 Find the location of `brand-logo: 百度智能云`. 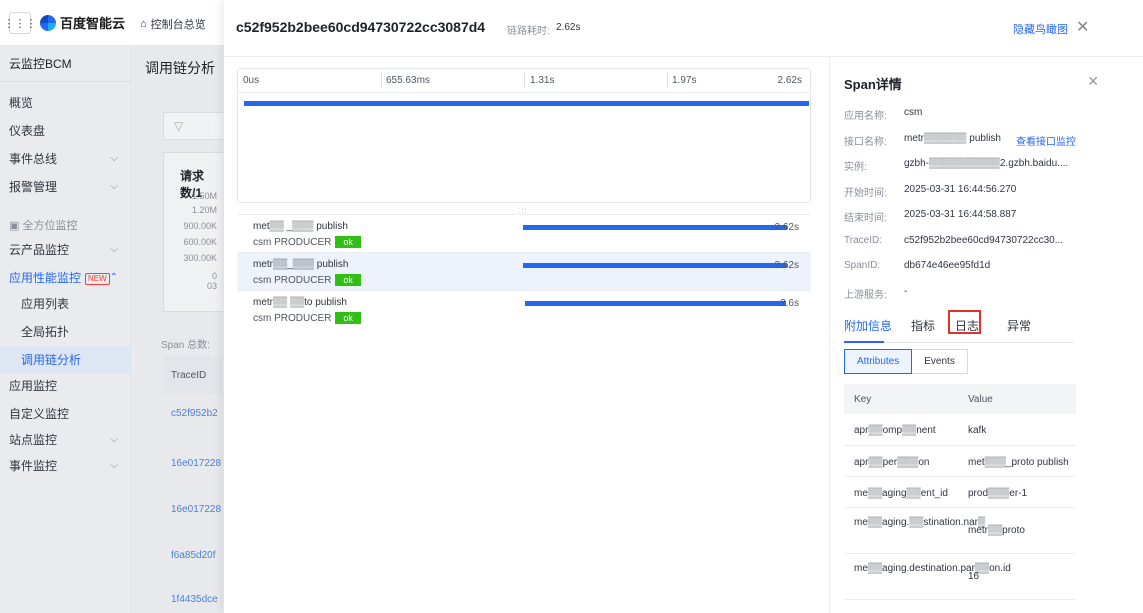

brand-logo: 百度智能云 is located at coordinates (82, 22).